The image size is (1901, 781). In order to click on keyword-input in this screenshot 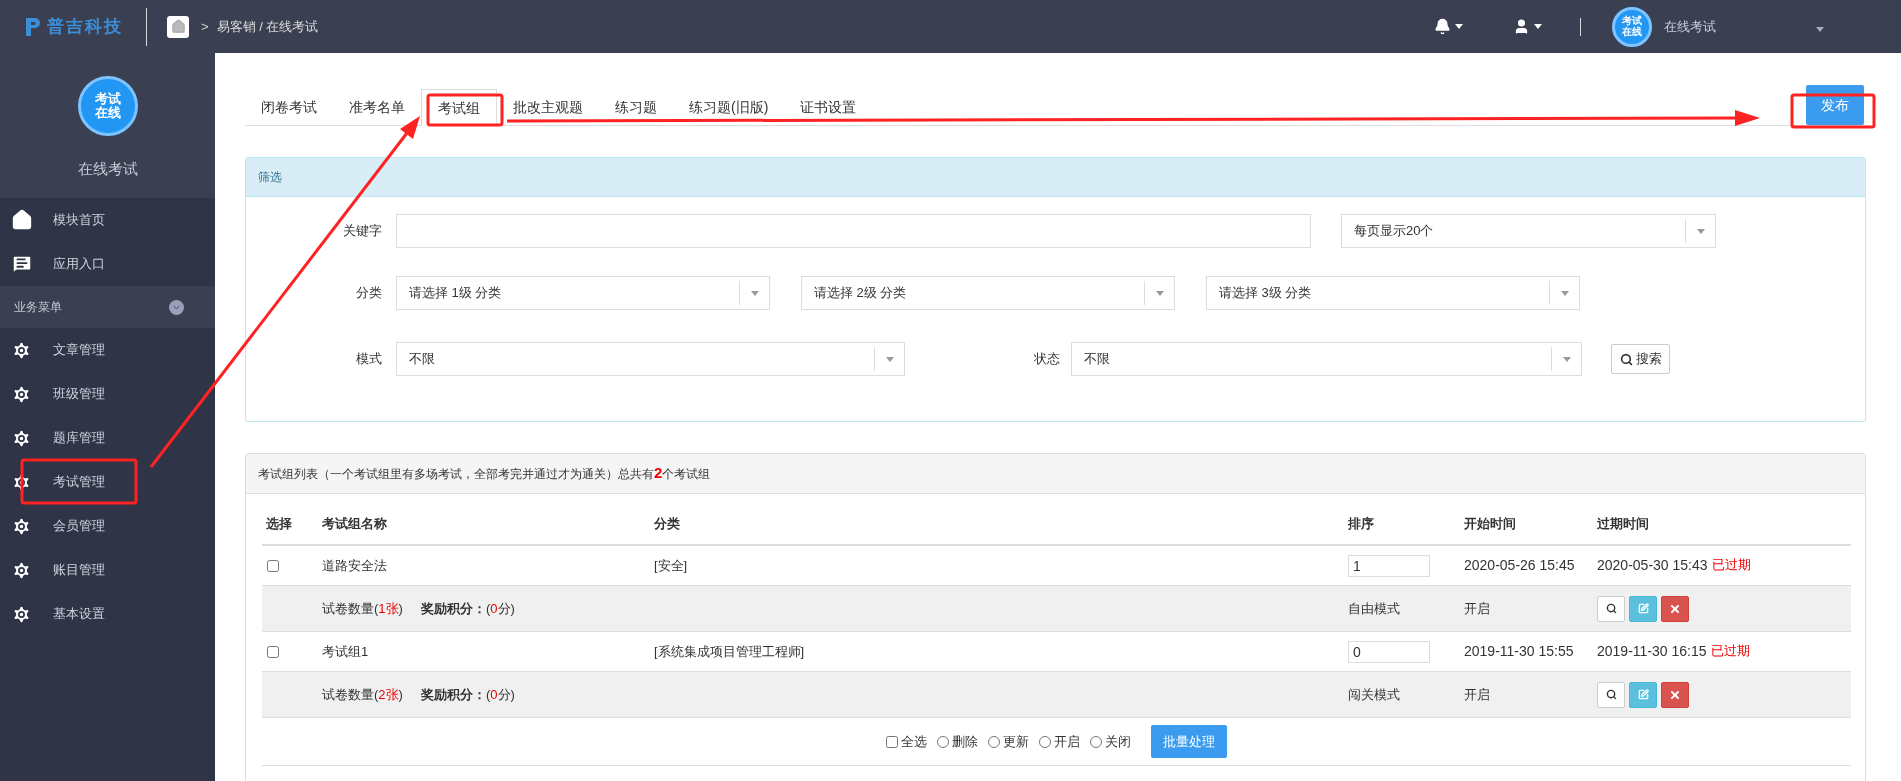, I will do `click(853, 231)`.